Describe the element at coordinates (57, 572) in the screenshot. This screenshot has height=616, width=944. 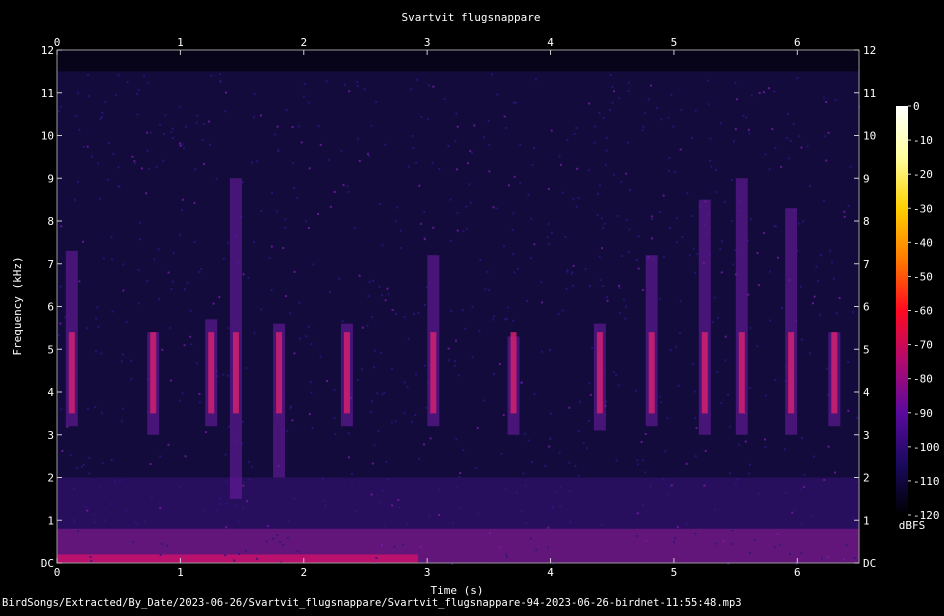
I see `x-tick-label-bottom: 0` at that location.